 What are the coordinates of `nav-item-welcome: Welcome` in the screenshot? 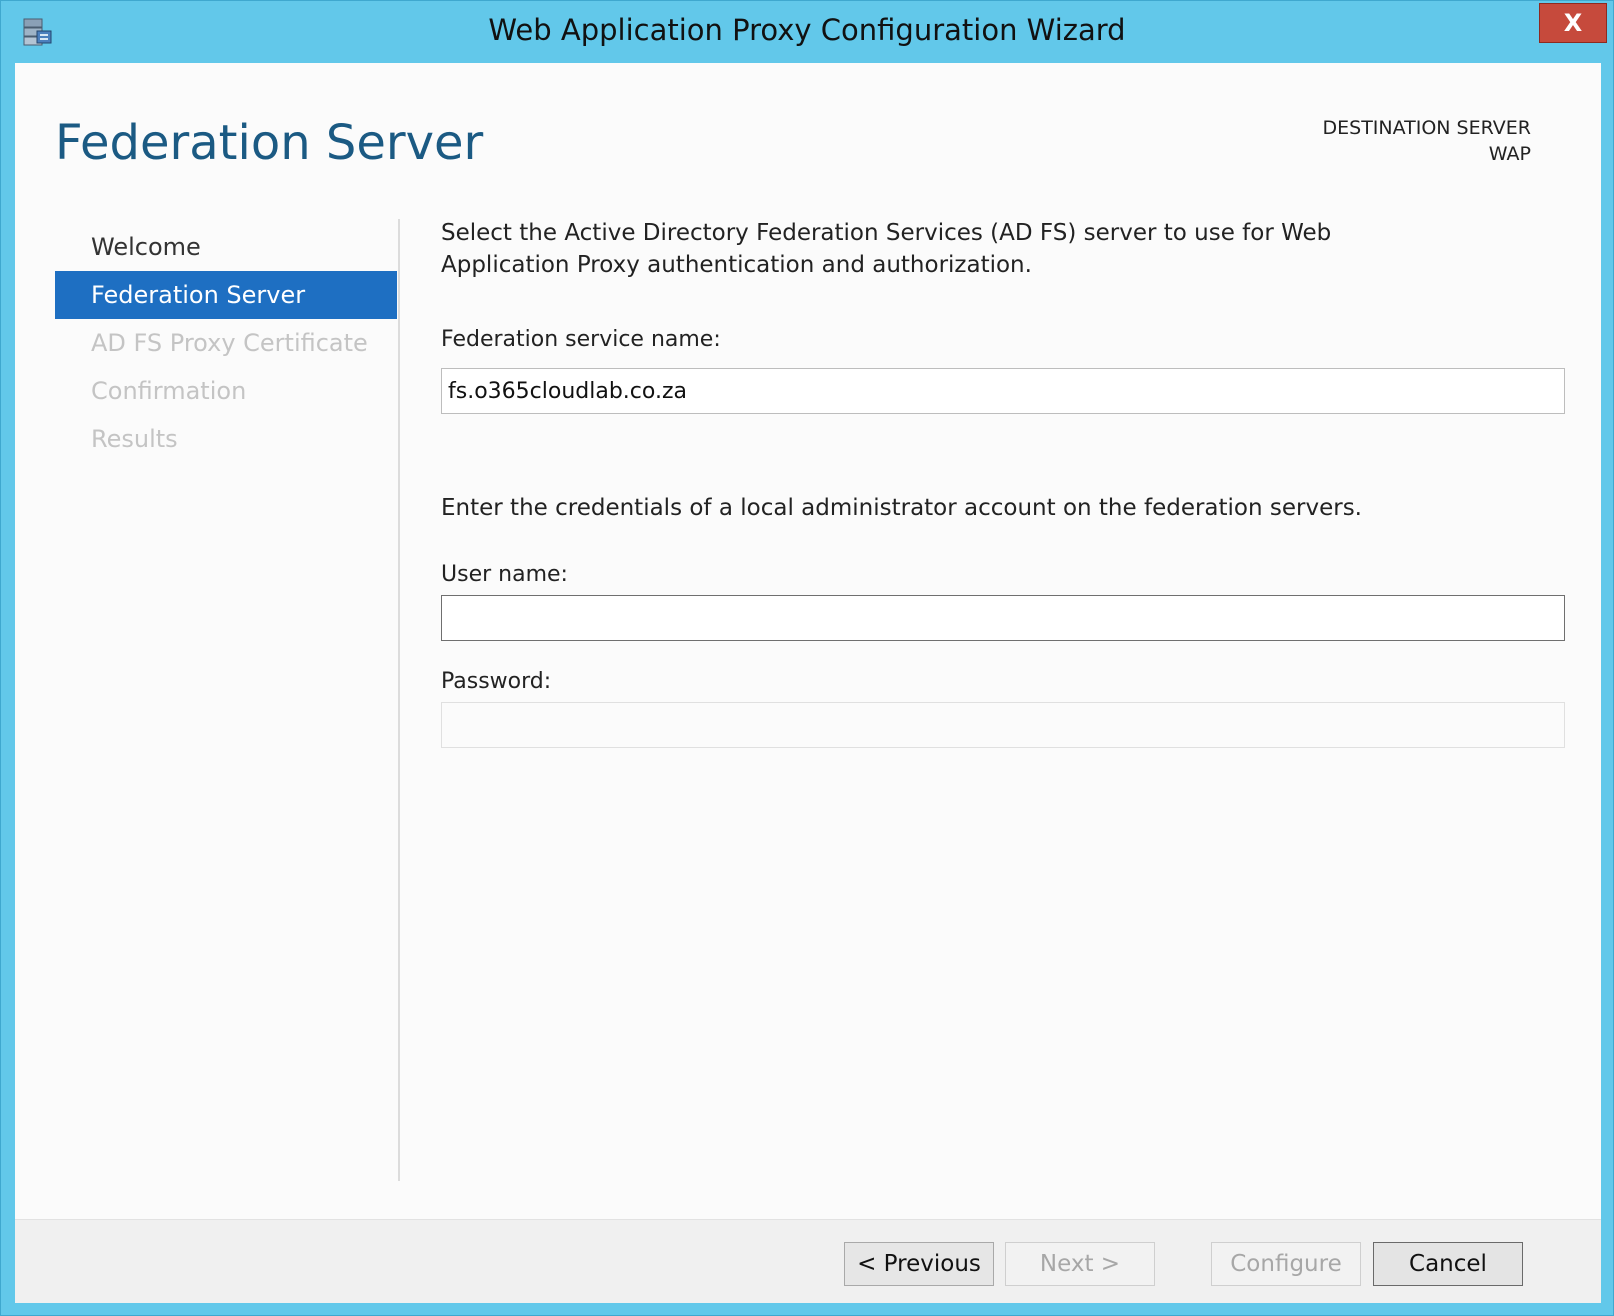 It's located at (226, 247).